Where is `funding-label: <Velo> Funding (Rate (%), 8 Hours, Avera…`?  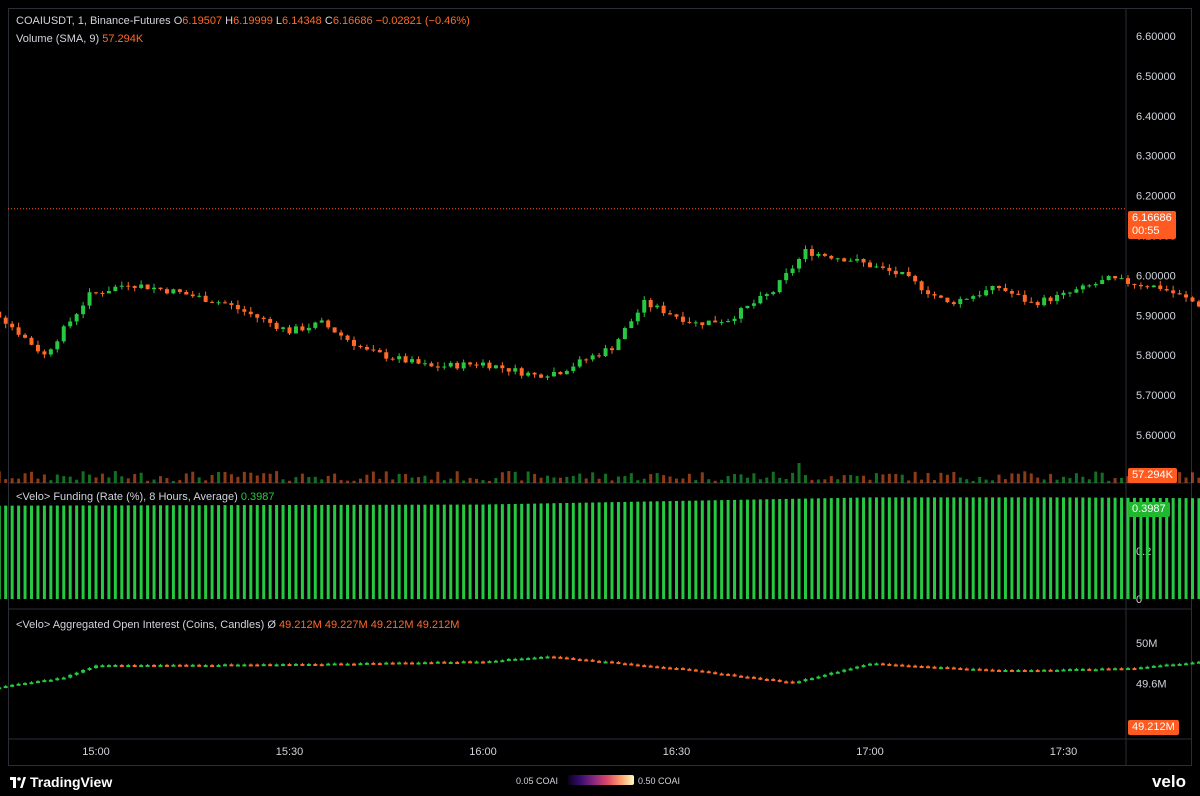
funding-label: <Velo> Funding (Rate (%), 8 Hours, Avera… is located at coordinates (127, 497).